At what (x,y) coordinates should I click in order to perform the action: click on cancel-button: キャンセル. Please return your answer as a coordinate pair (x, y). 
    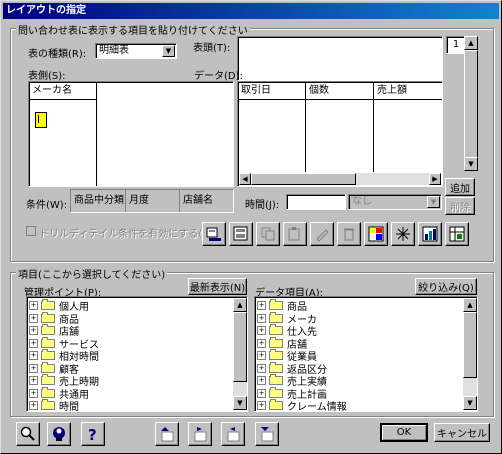
    Looking at the image, I should click on (462, 432).